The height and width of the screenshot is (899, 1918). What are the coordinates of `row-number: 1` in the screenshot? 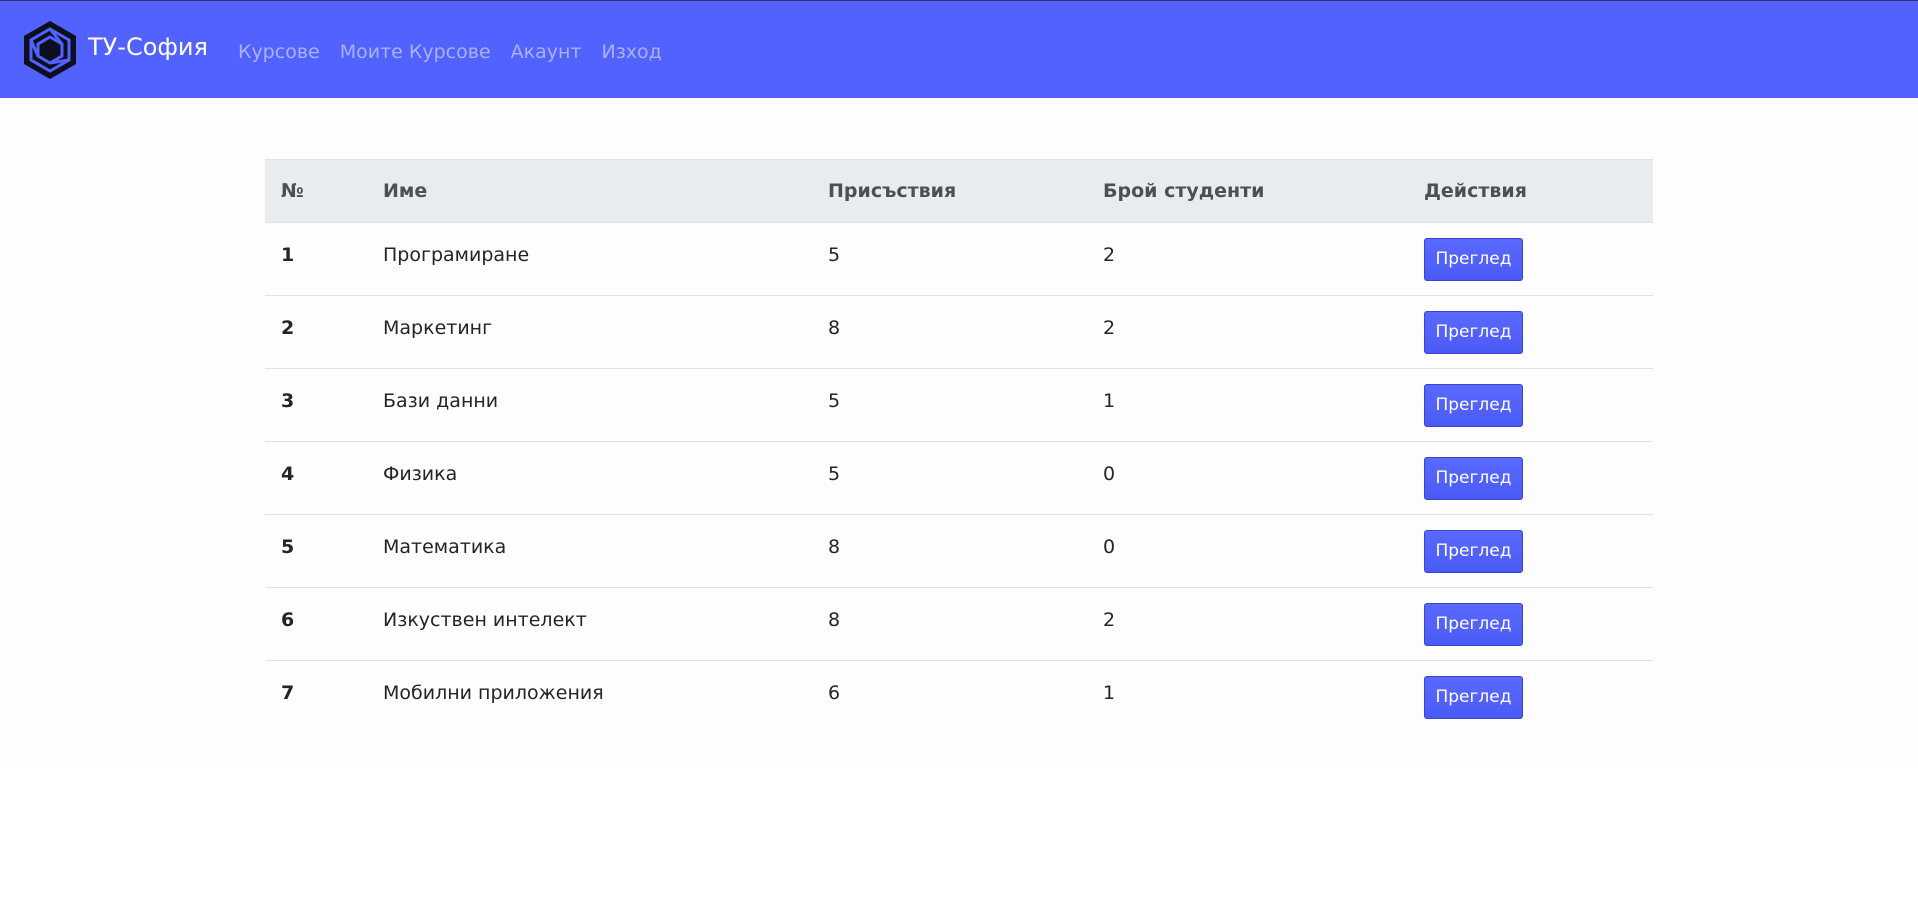 It's located at (316, 259).